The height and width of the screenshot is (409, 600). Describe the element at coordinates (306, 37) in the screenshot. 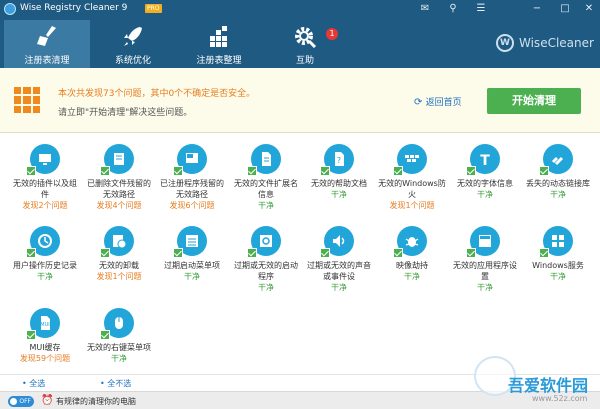

I see `gear-icon` at that location.